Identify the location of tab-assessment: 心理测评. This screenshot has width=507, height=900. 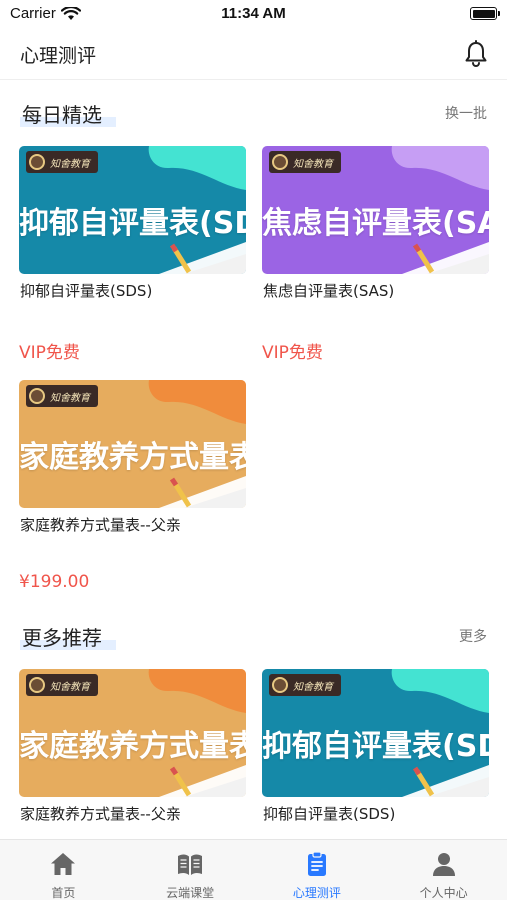
(317, 870).